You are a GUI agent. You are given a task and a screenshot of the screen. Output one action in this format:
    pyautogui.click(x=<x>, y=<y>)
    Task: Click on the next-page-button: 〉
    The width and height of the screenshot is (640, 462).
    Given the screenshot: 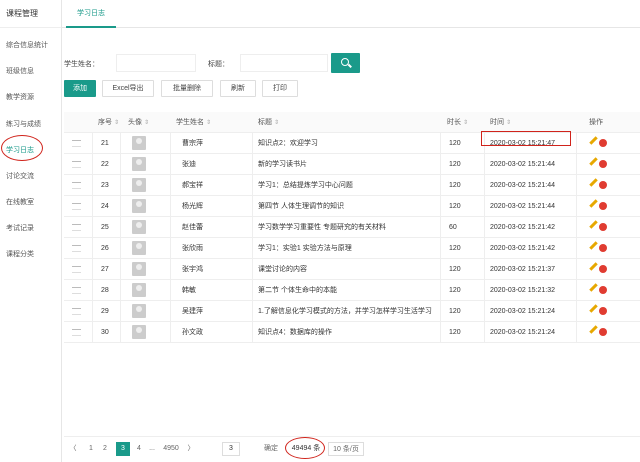 What is the action you would take?
    pyautogui.click(x=191, y=449)
    